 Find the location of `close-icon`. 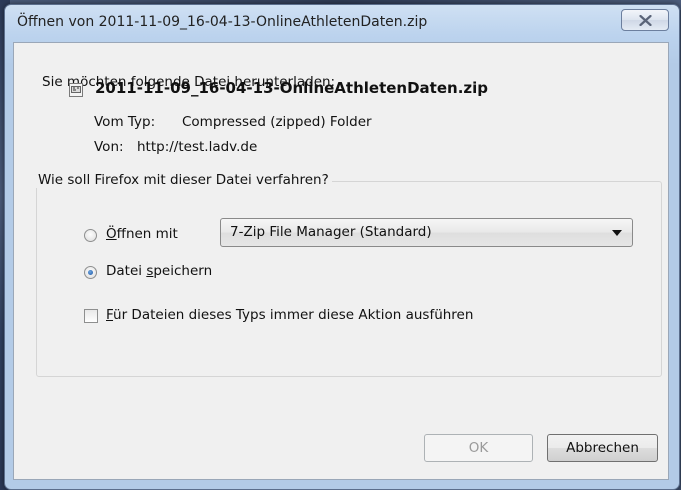

close-icon is located at coordinates (645, 20).